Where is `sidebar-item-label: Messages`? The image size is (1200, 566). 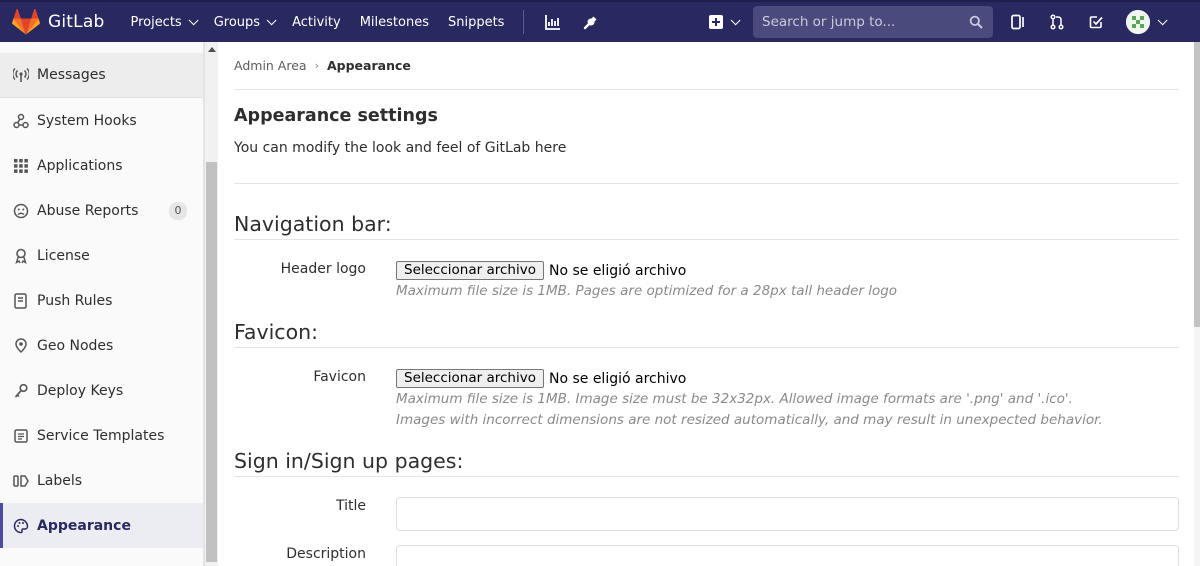 sidebar-item-label: Messages is located at coordinates (71, 75).